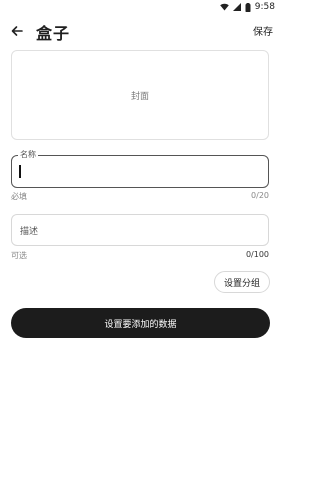 Image resolution: width=320 pixels, height=500 pixels. I want to click on text-caret, so click(20, 171).